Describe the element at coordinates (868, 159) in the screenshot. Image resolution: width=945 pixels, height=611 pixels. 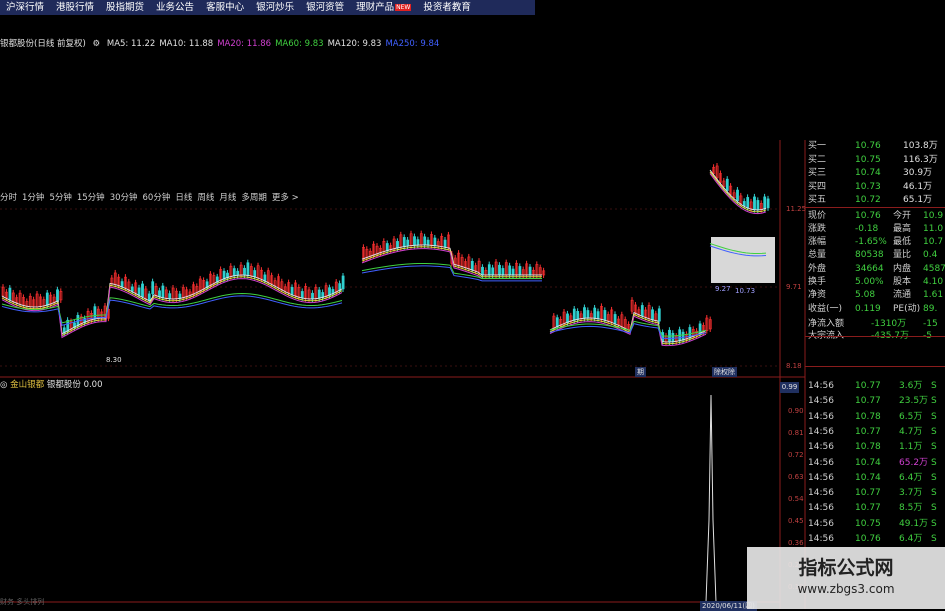
I see `orderbook-price: 10.75` at that location.